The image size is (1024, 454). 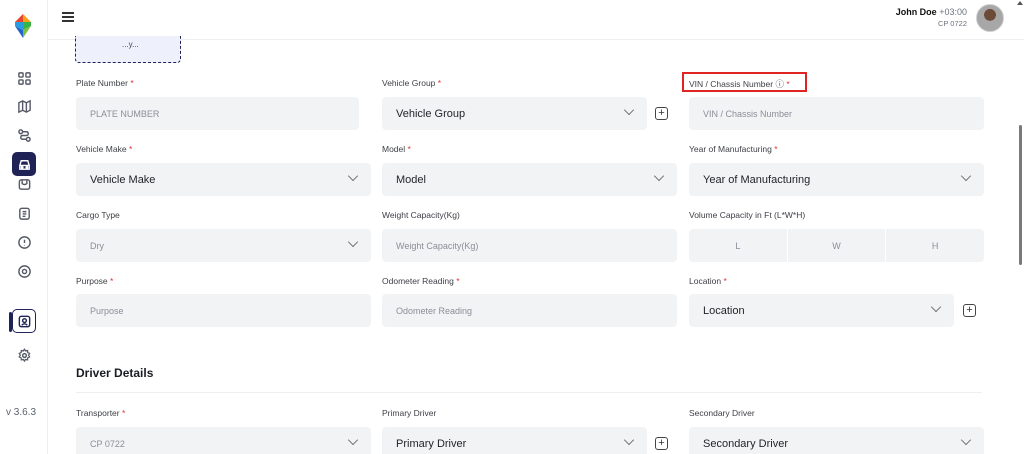 I want to click on volume-length-input: L, so click(x=738, y=245).